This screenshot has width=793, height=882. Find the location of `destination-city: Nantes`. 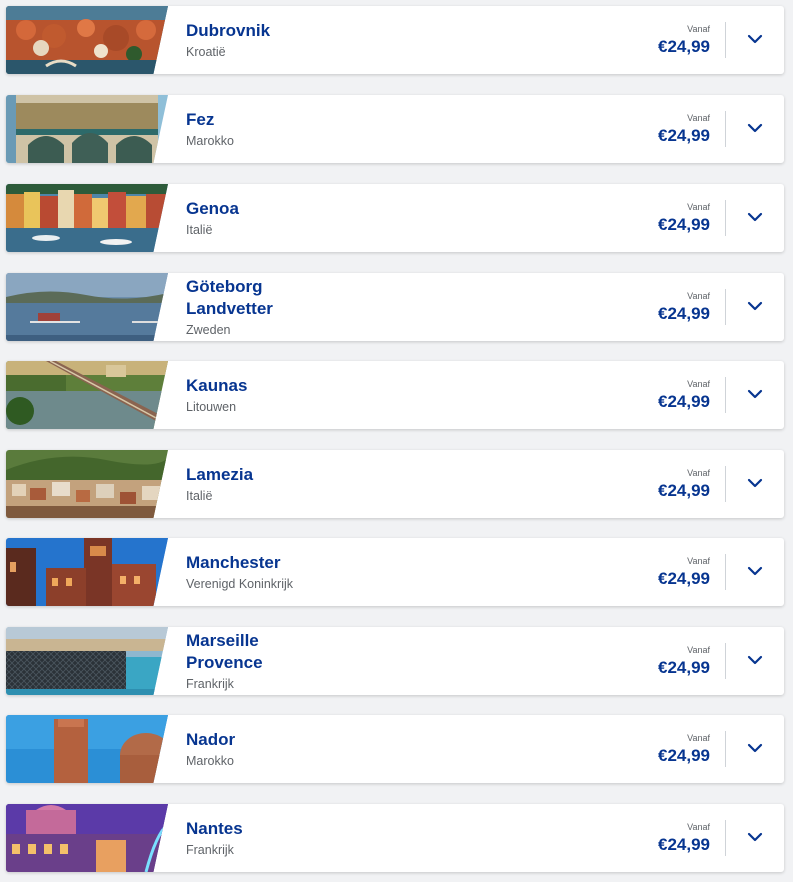

destination-city: Nantes is located at coordinates (214, 828).